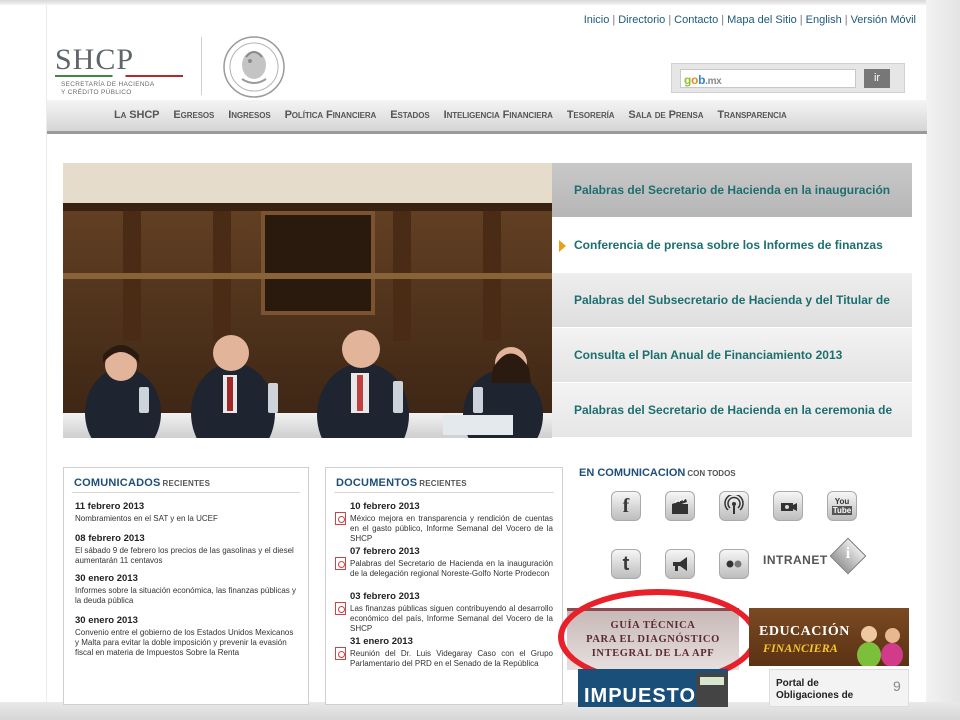 The image size is (960, 720). Describe the element at coordinates (626, 564) in the screenshot. I see `twitter-icon: t` at that location.